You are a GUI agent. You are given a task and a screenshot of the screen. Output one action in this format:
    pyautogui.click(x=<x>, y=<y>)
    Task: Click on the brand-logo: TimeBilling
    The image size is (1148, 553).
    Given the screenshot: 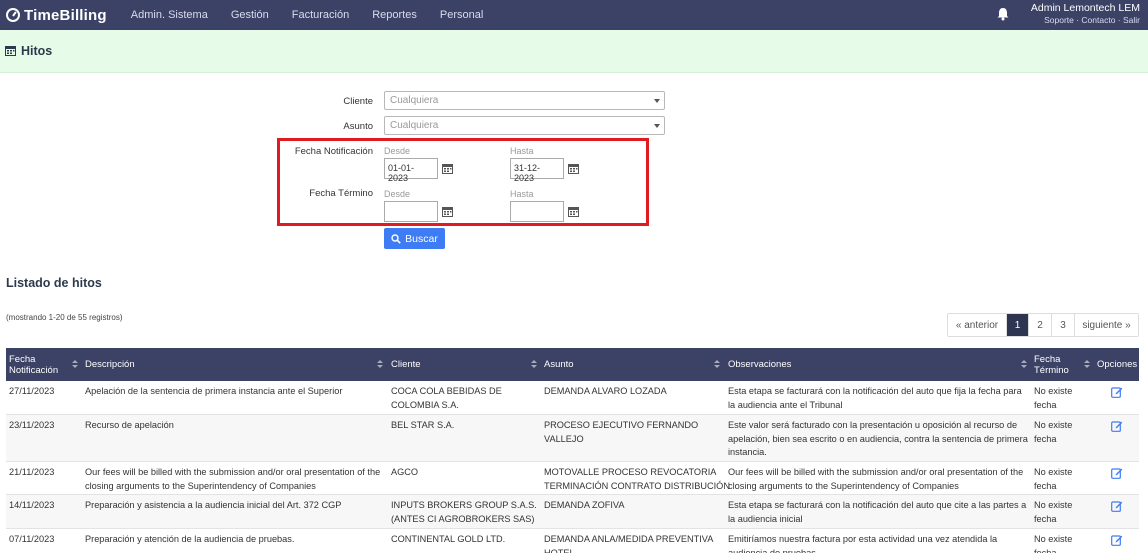 What is the action you would take?
    pyautogui.click(x=56, y=15)
    